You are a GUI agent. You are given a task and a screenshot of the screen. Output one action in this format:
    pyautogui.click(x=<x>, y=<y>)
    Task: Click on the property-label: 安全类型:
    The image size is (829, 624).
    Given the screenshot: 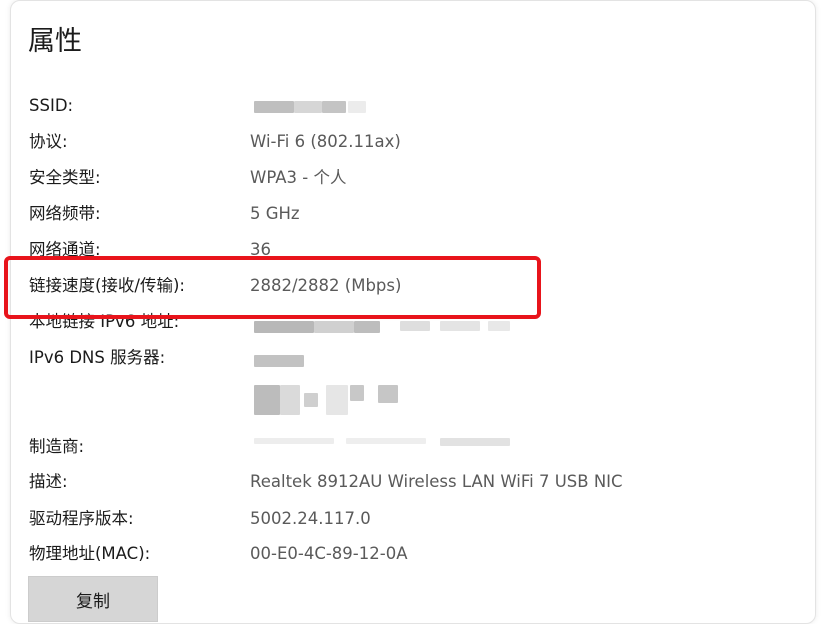 What is the action you would take?
    pyautogui.click(x=65, y=177)
    